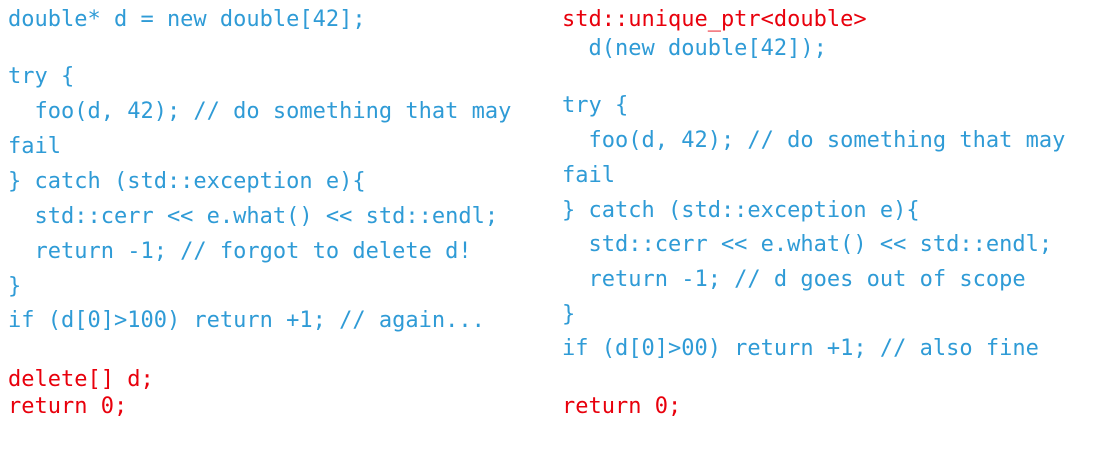 This screenshot has height=453, width=1120. I want to click on right-code-line: std::cerr << e.what() << std::endl;, so click(807, 244).